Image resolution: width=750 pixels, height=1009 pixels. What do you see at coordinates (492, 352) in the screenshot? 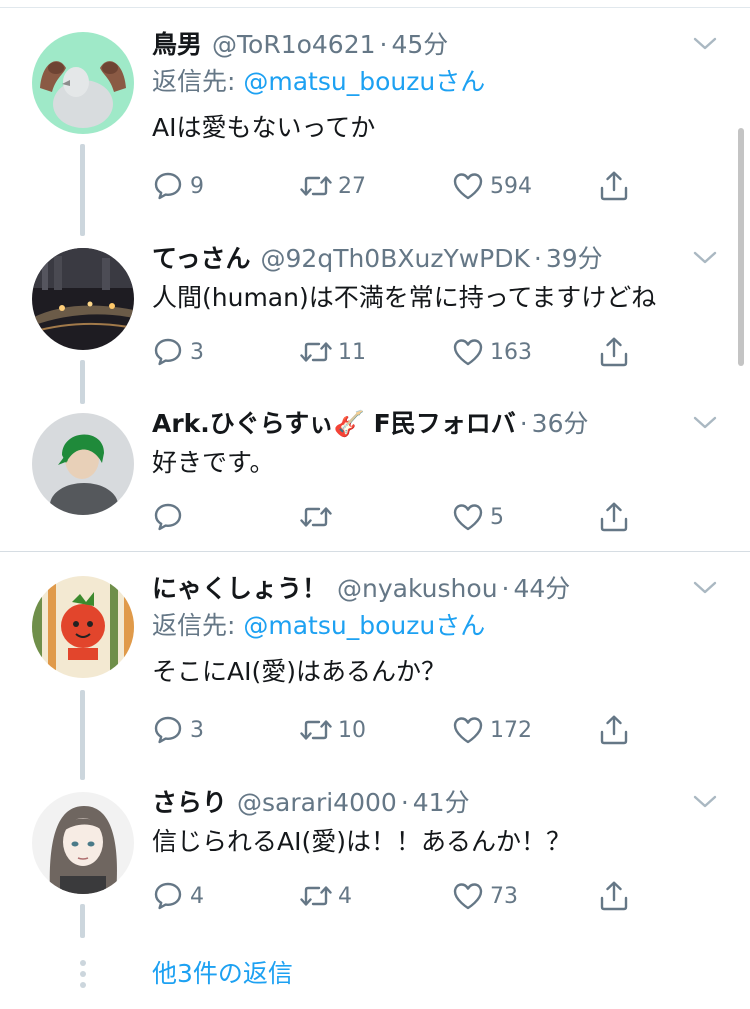
I see `like-button: 163` at bounding box center [492, 352].